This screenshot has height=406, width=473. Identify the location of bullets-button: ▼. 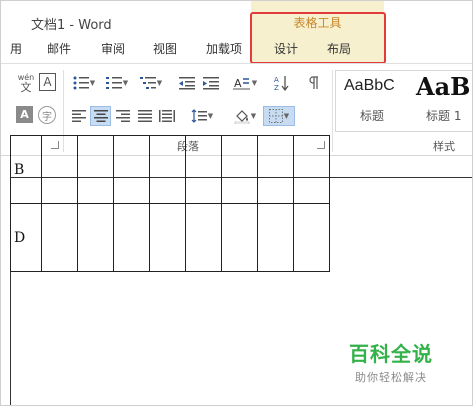
(84, 83).